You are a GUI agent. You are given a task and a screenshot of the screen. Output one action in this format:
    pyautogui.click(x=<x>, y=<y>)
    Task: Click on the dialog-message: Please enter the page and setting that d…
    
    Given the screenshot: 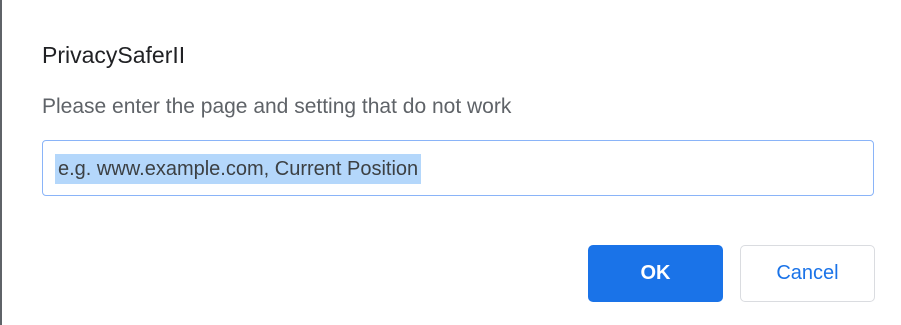 What is the action you would take?
    pyautogui.click(x=277, y=106)
    